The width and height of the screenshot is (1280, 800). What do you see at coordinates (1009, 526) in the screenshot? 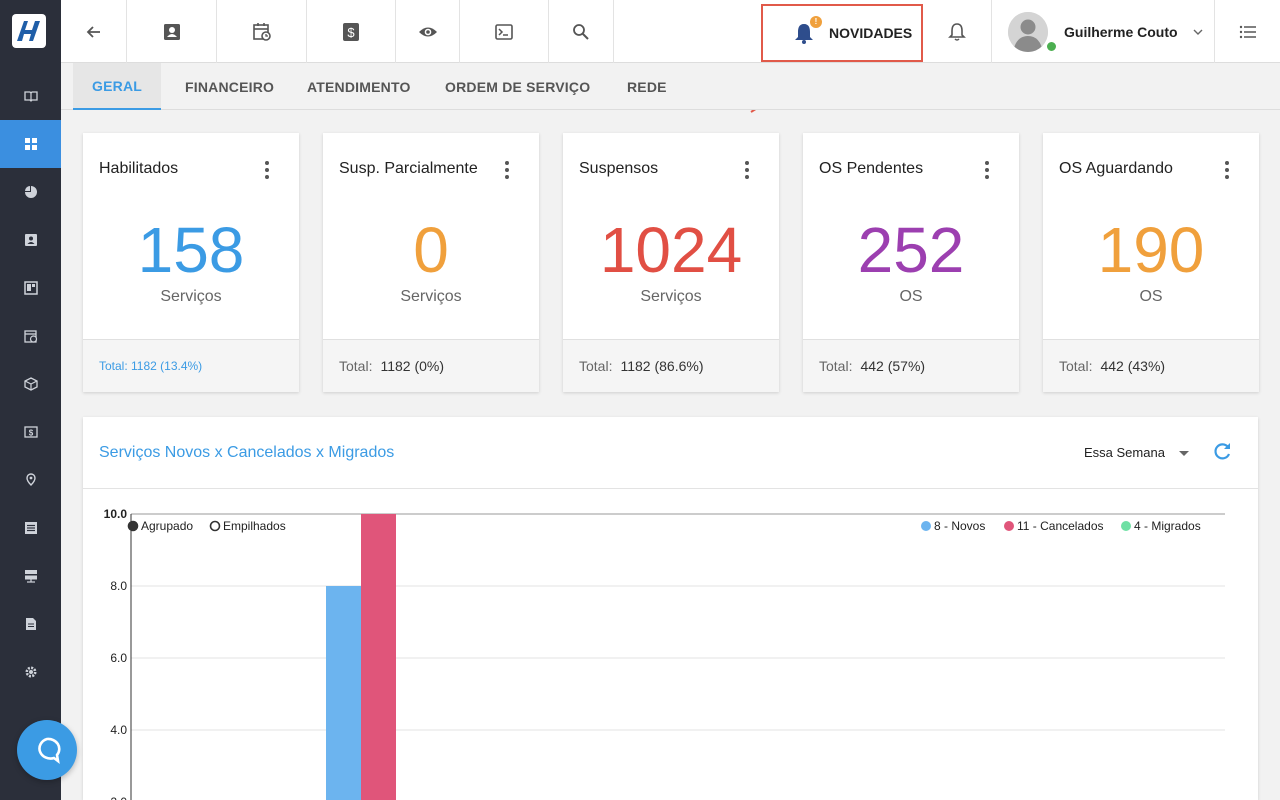
I see `legend-swatch` at bounding box center [1009, 526].